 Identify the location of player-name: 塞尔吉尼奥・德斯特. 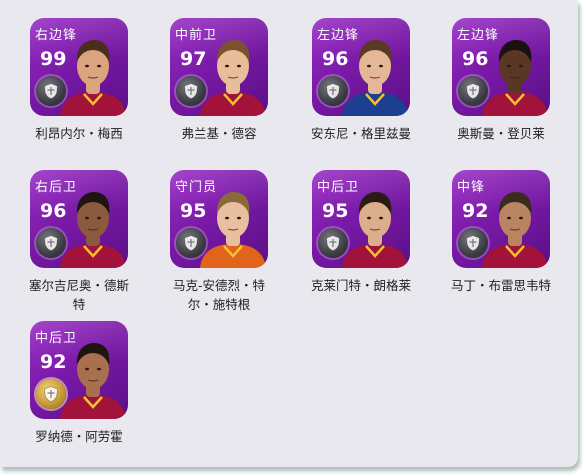
(78, 295).